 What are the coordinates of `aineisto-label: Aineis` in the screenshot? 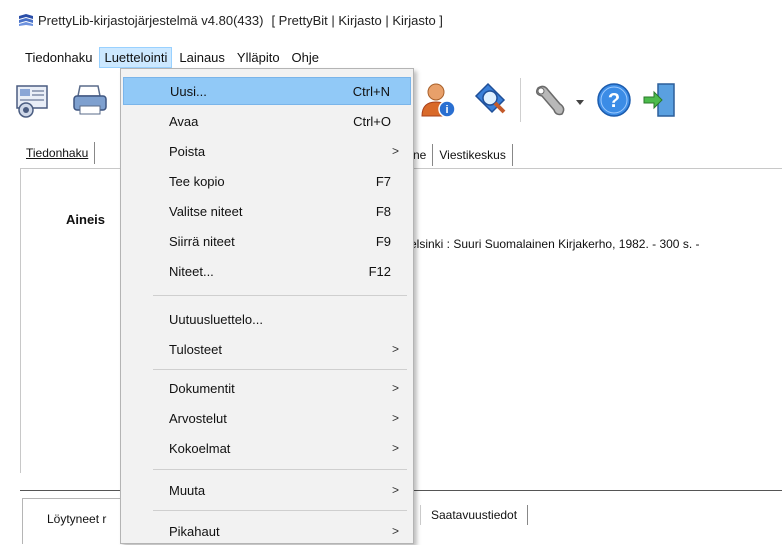 It's located at (86, 219).